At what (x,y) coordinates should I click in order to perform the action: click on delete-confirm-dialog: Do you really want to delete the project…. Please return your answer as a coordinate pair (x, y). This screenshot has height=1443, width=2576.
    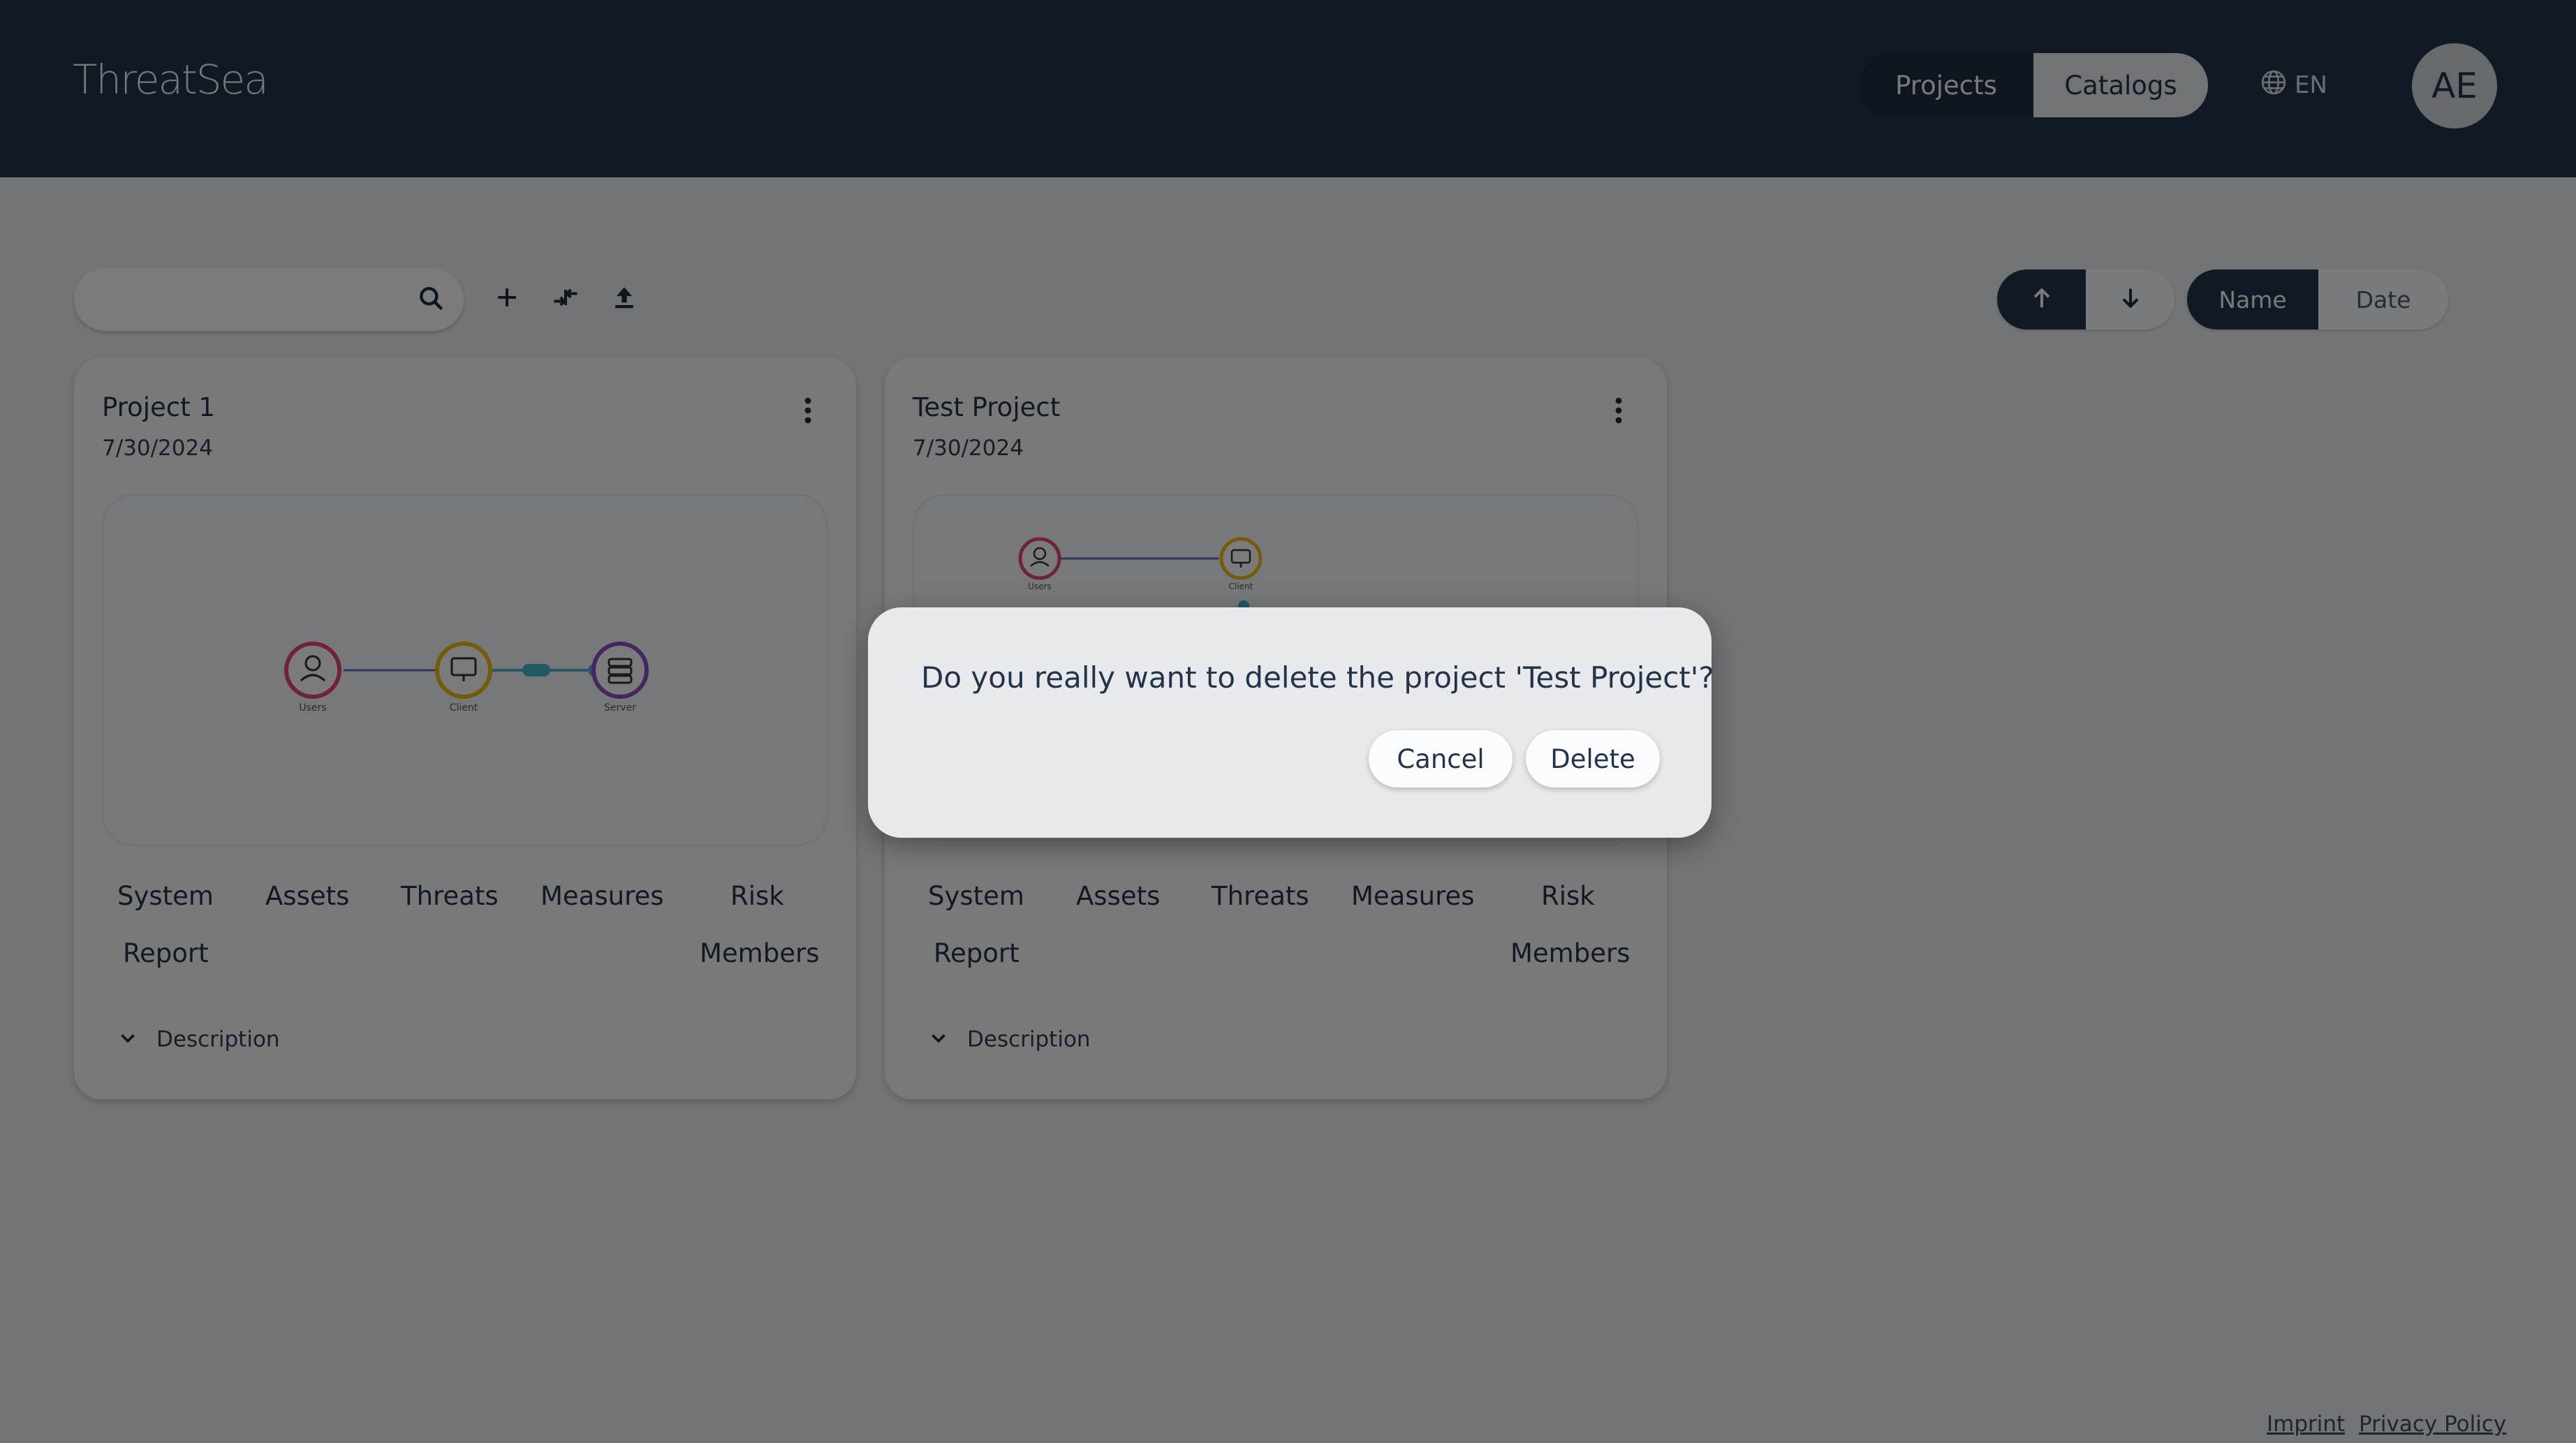
    Looking at the image, I should click on (1291, 722).